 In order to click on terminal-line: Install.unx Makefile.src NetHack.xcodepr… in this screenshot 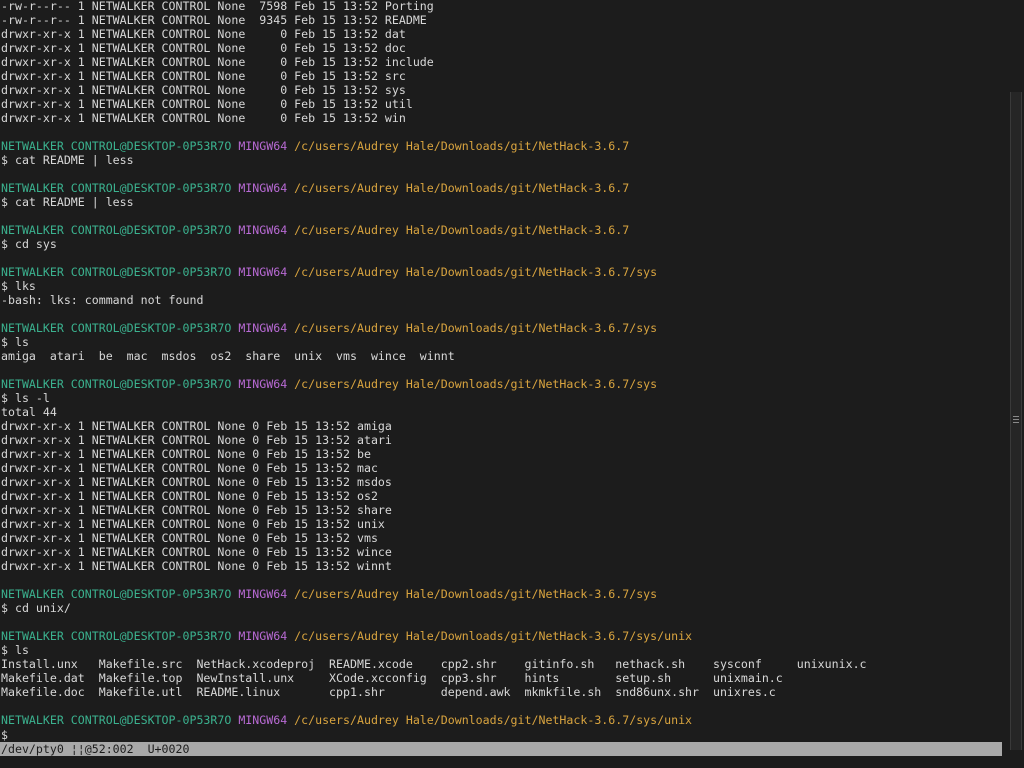, I will do `click(434, 664)`.